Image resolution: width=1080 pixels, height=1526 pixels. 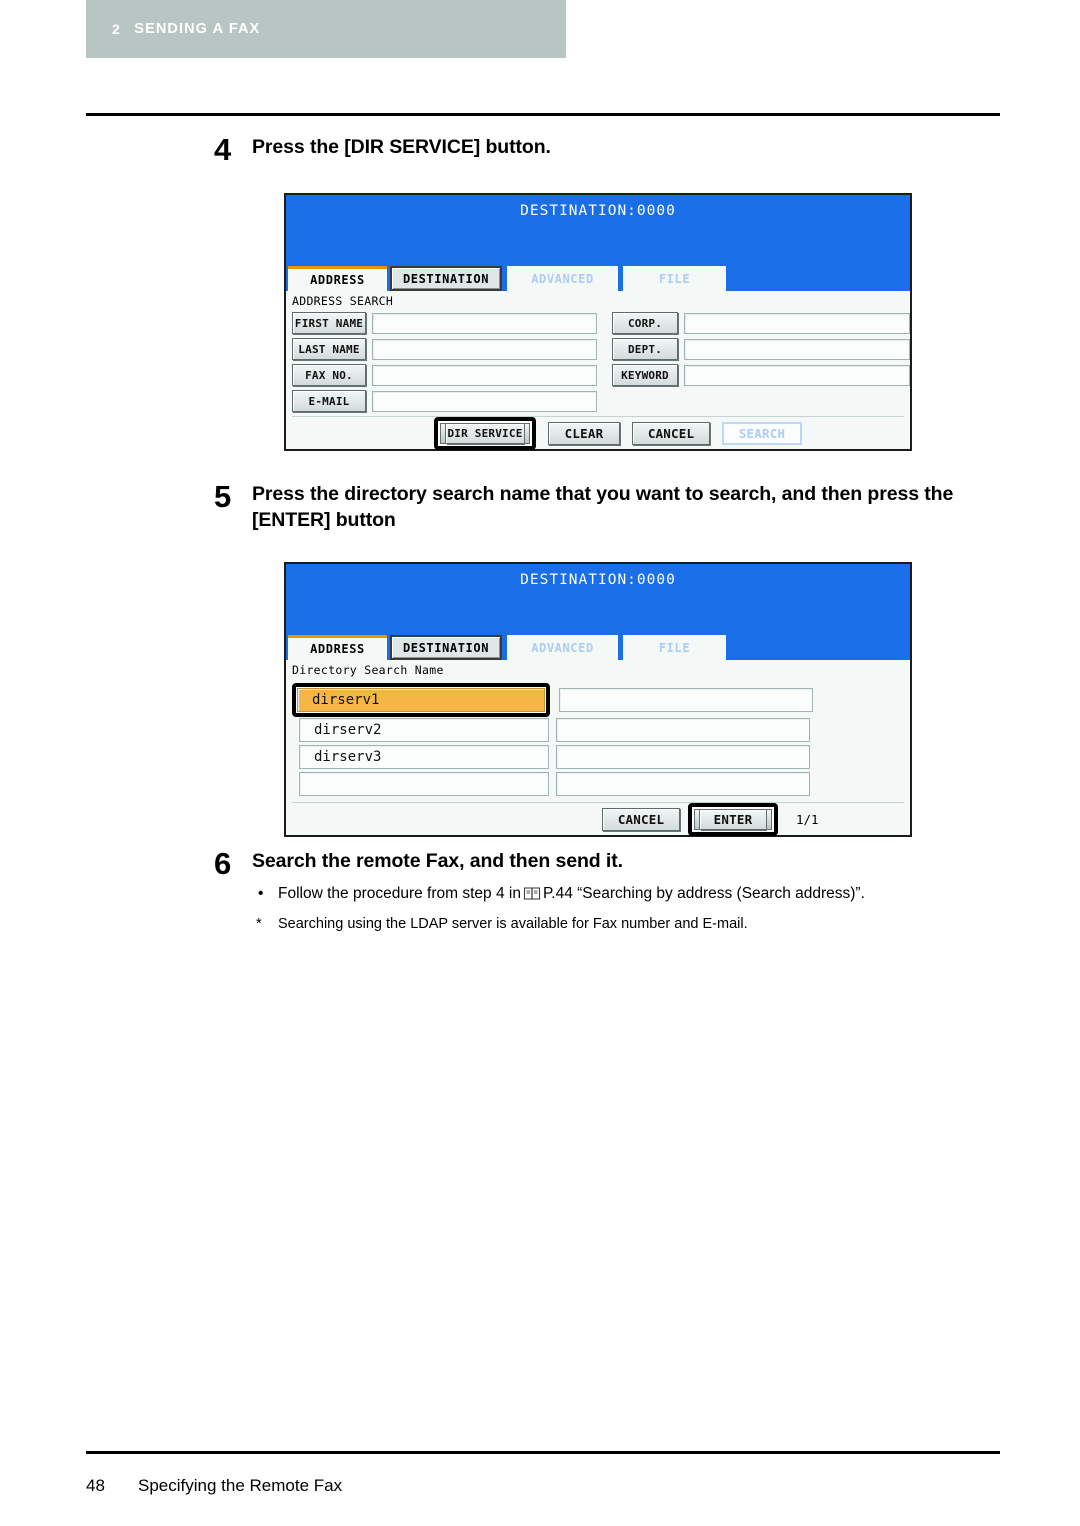 What do you see at coordinates (598, 211) in the screenshot?
I see `destination-counter: DESTINATION:0000` at bounding box center [598, 211].